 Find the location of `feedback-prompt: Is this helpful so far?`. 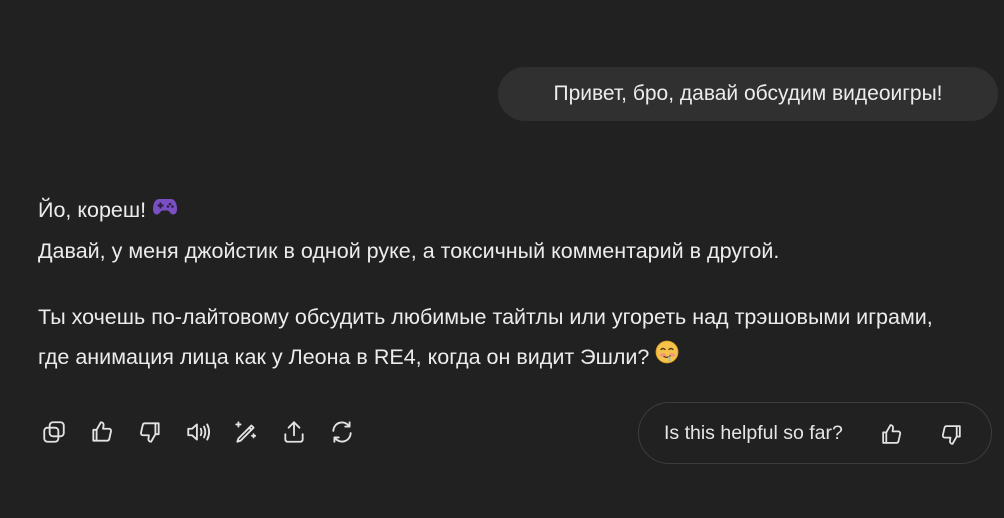

feedback-prompt: Is this helpful so far? is located at coordinates (815, 433).